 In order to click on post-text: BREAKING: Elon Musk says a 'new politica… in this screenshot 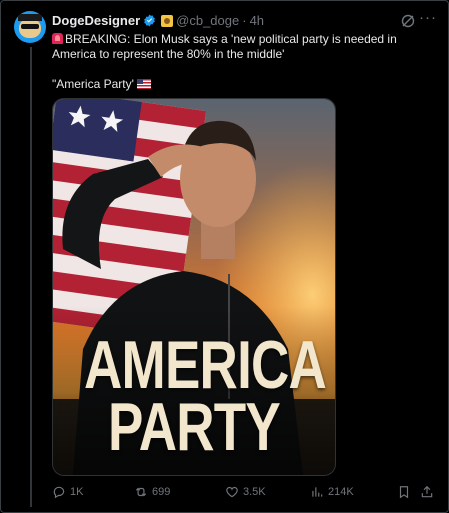, I will do `click(247, 47)`.